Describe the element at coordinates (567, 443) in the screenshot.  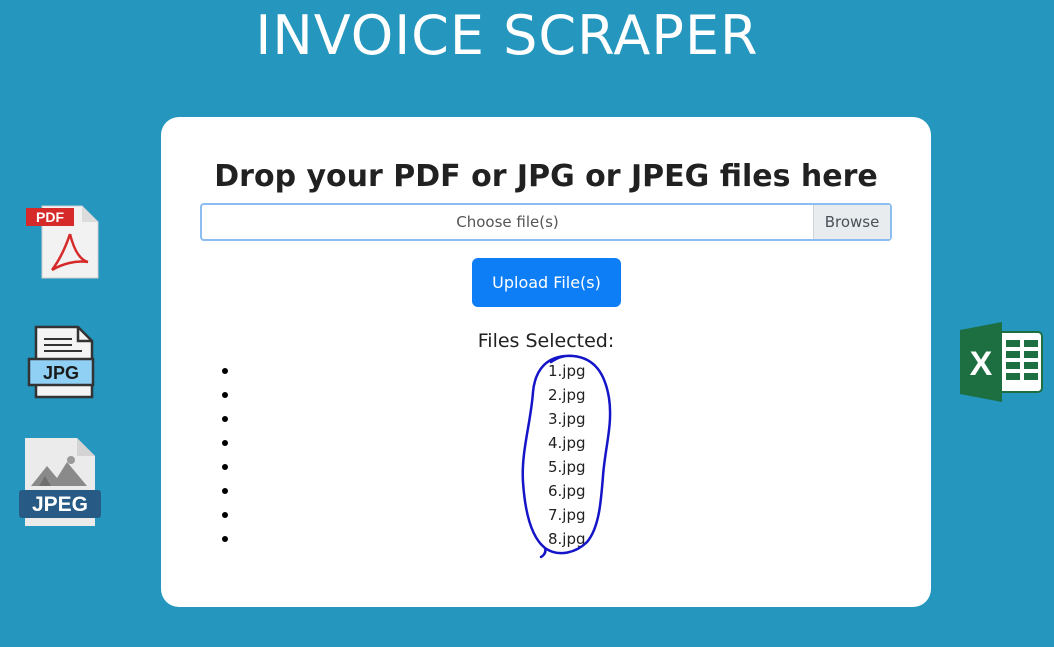
I see `file-name: 4.jpg` at that location.